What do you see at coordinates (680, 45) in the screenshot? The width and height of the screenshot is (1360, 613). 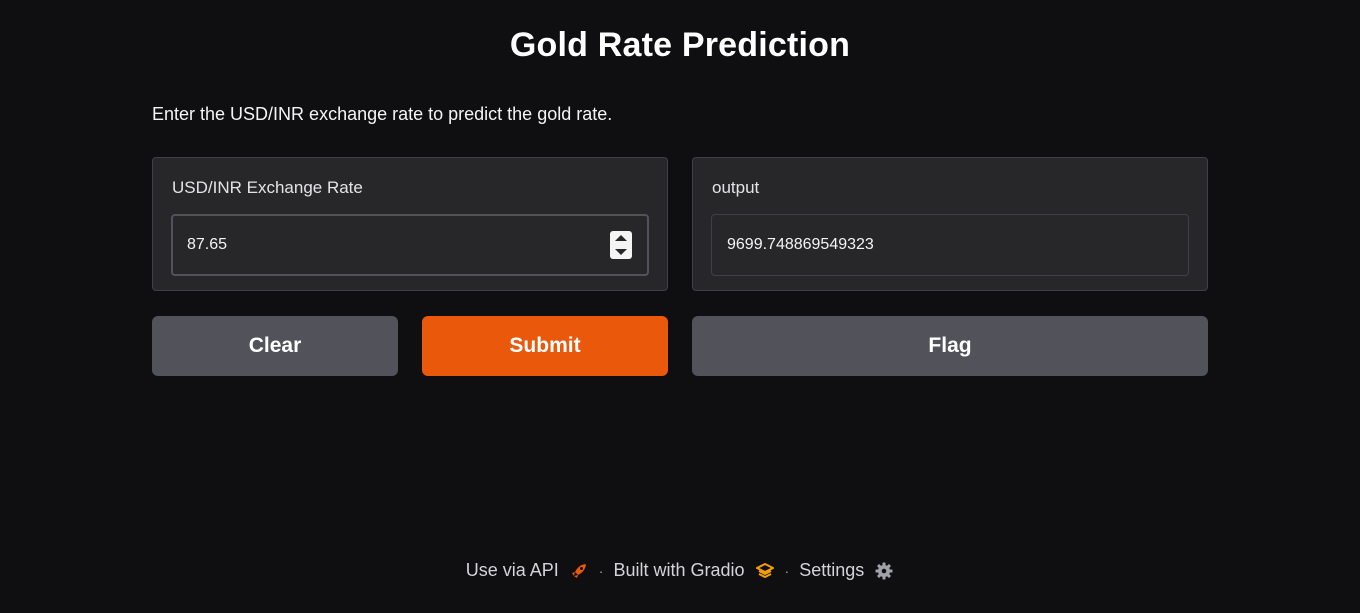 I see `page-title: Gold Rate Prediction` at bounding box center [680, 45].